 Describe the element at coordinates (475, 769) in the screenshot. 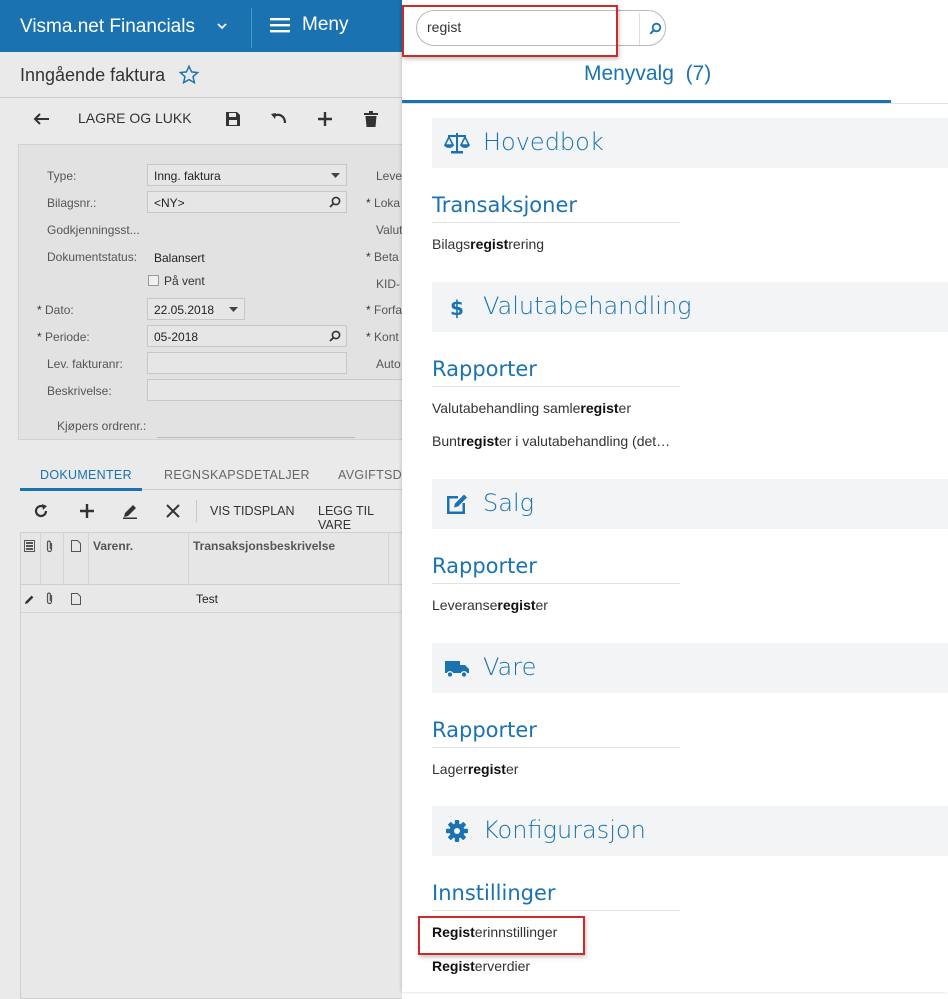

I see `menu-item-inventory-register: Lagerregister` at that location.